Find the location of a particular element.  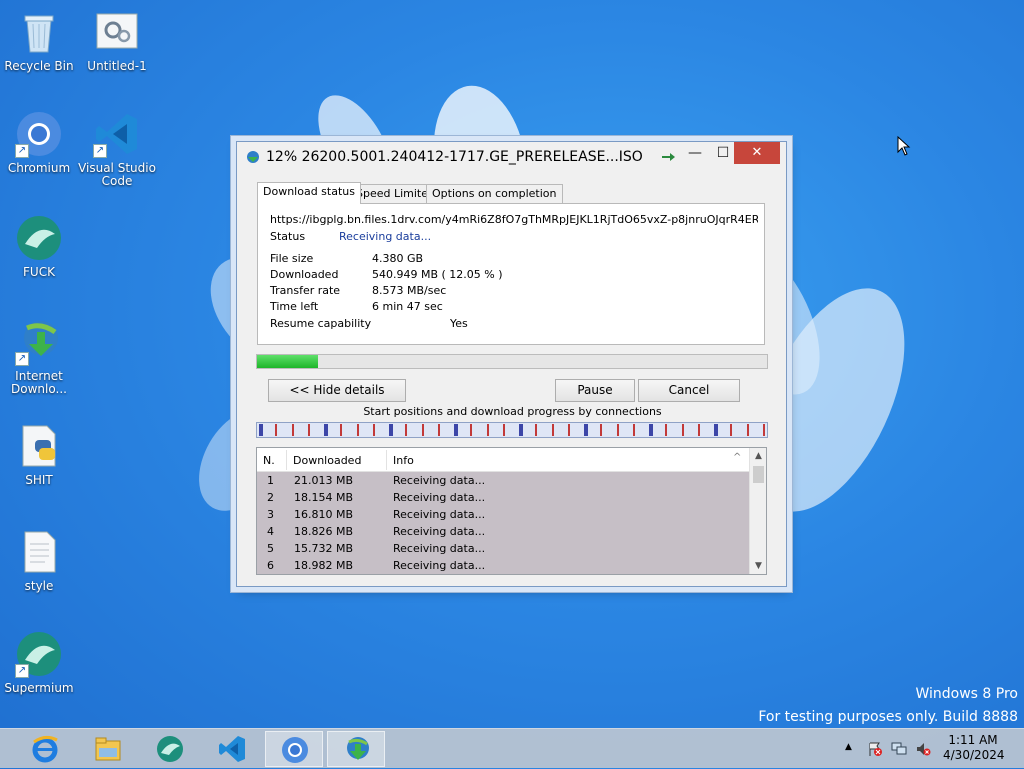

minimize-button: — is located at coordinates (695, 153).